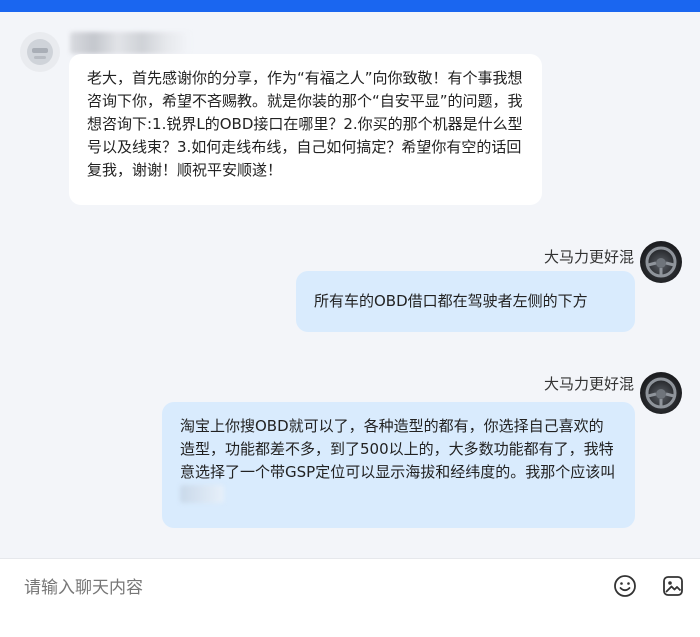  I want to click on message-text: 所有车的OBD借口都在驾驶者左侧的下方, so click(451, 301).